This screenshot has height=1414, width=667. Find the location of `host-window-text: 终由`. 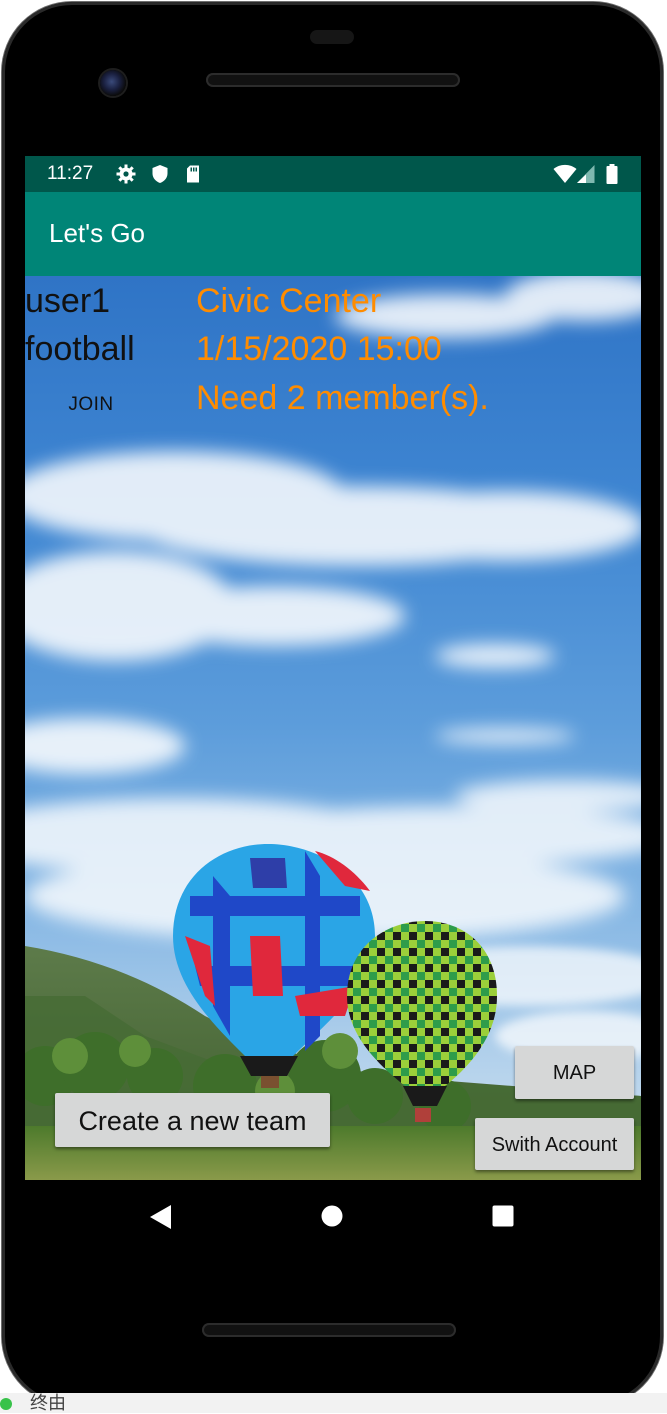

host-window-text: 终由 is located at coordinates (48, 1403).